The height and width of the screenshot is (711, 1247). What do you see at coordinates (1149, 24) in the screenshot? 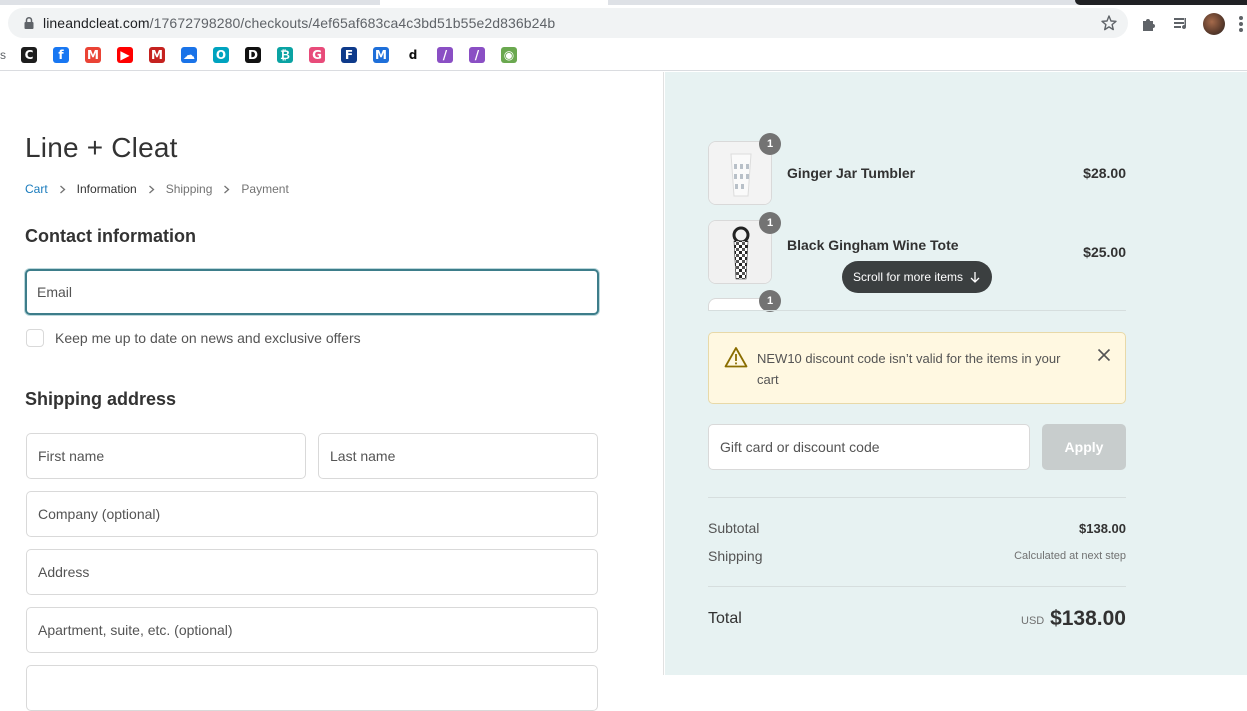
I see `extensions-icon` at bounding box center [1149, 24].